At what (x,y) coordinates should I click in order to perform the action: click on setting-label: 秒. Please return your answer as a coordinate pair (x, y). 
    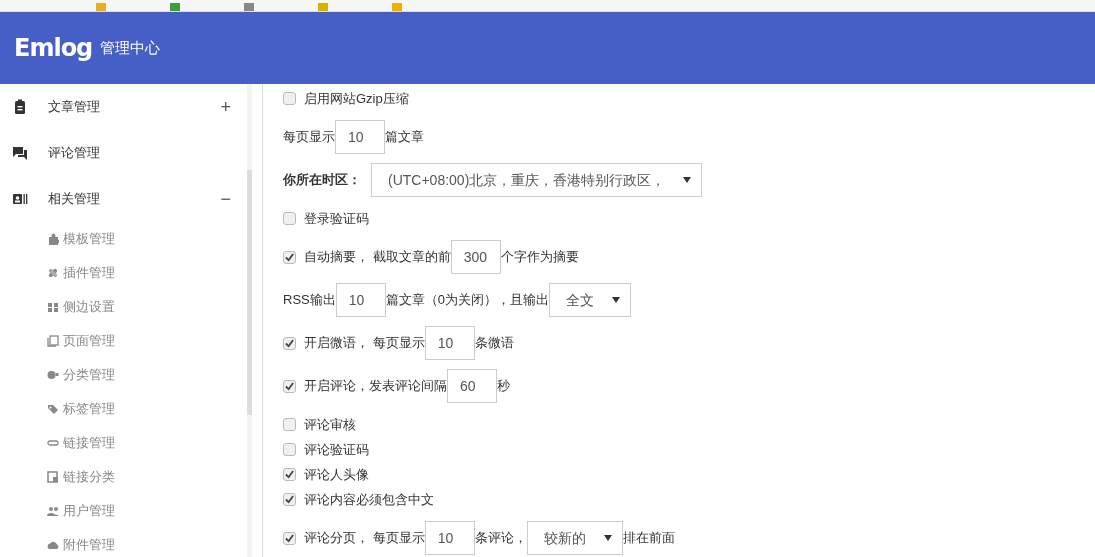
    Looking at the image, I should click on (503, 386).